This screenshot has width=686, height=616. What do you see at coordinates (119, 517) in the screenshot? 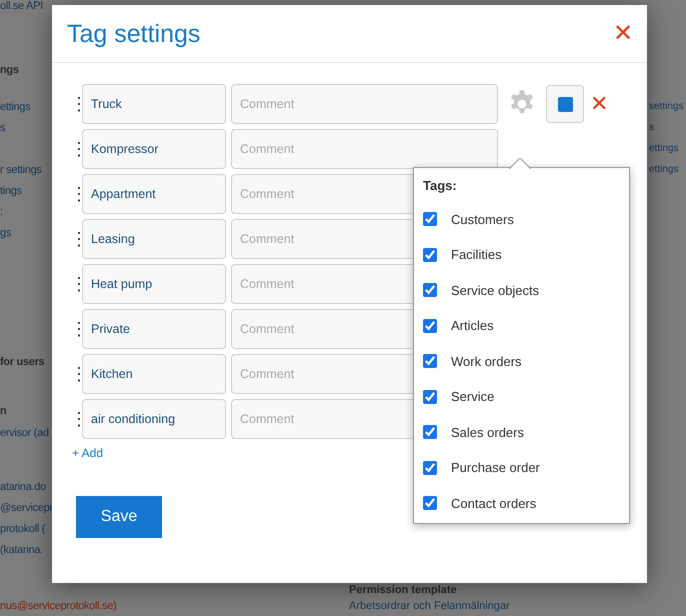
I see `save-button: Save` at bounding box center [119, 517].